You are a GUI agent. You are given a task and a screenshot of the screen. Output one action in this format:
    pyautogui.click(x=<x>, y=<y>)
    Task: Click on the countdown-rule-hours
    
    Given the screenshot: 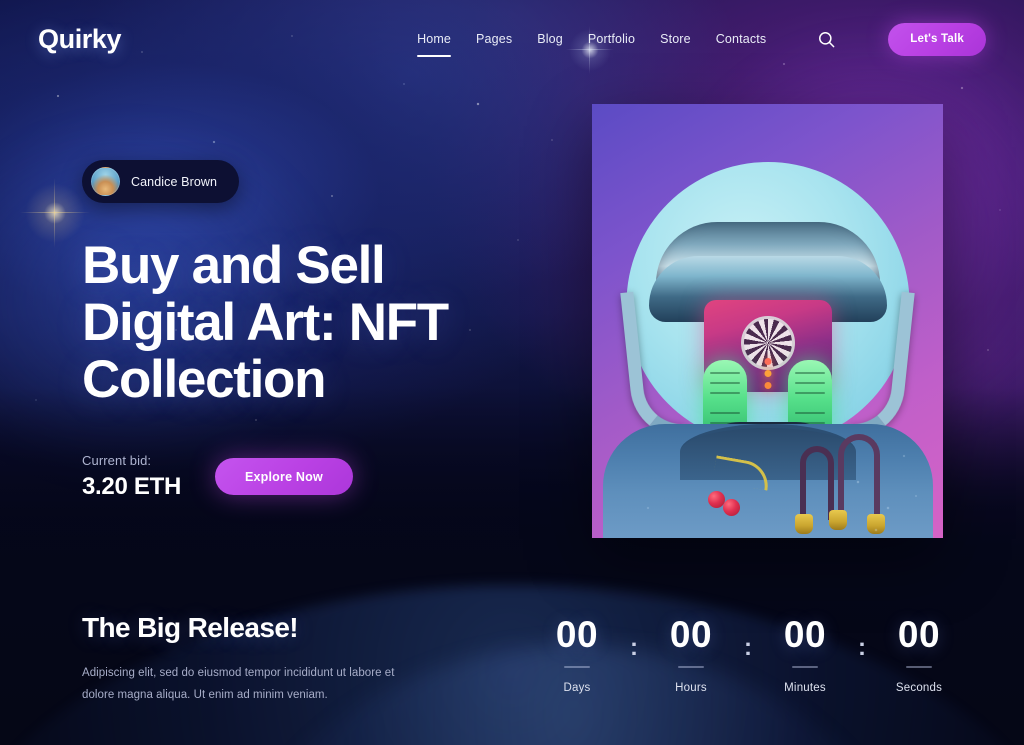 What is the action you would take?
    pyautogui.click(x=691, y=667)
    